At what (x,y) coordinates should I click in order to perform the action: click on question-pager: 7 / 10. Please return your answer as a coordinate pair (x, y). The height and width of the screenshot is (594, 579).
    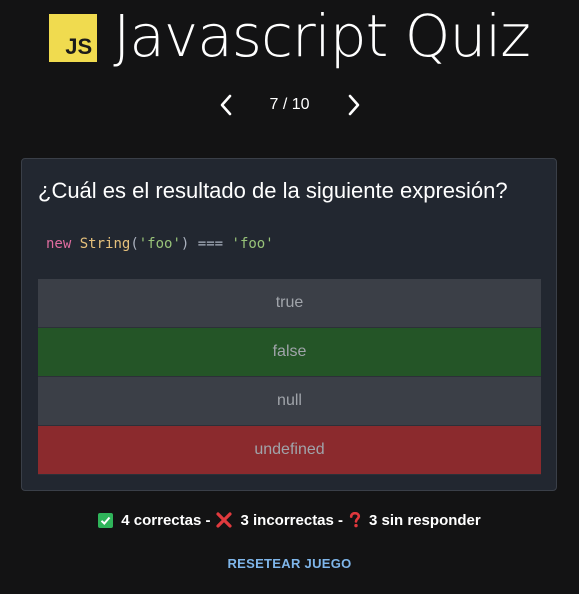
    Looking at the image, I should click on (289, 105).